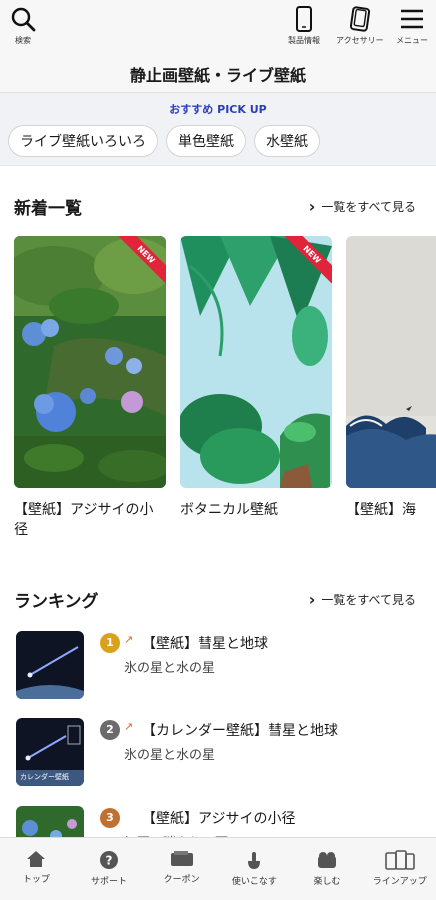 The image size is (436, 900). What do you see at coordinates (44, 777) in the screenshot?
I see `calendar-overlay-label: カレンダー壁紙` at bounding box center [44, 777].